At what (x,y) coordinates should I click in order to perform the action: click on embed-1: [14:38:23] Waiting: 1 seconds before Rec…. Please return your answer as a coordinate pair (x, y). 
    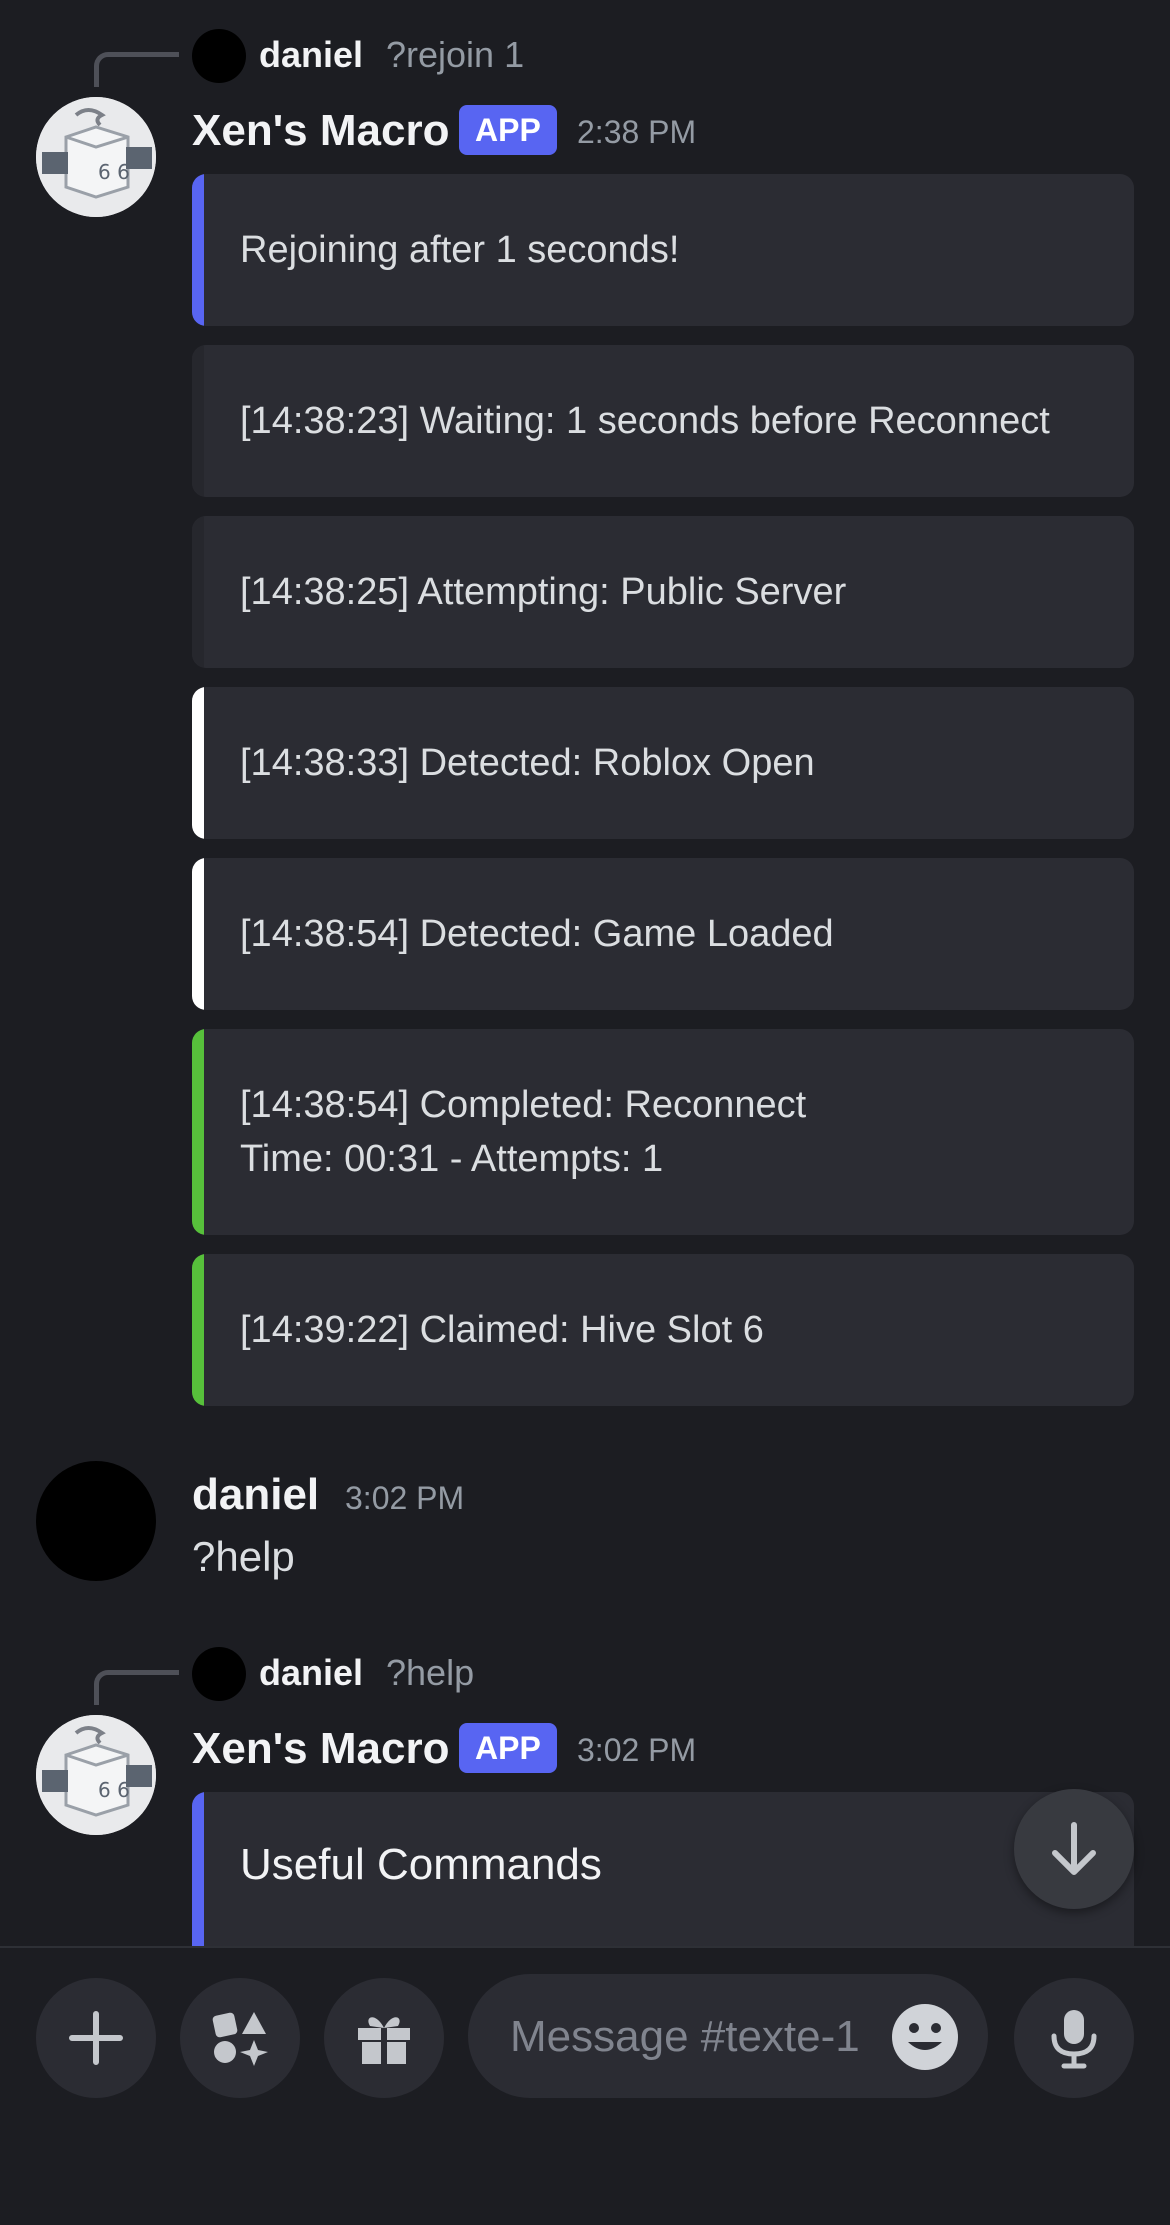
    Looking at the image, I should click on (663, 421).